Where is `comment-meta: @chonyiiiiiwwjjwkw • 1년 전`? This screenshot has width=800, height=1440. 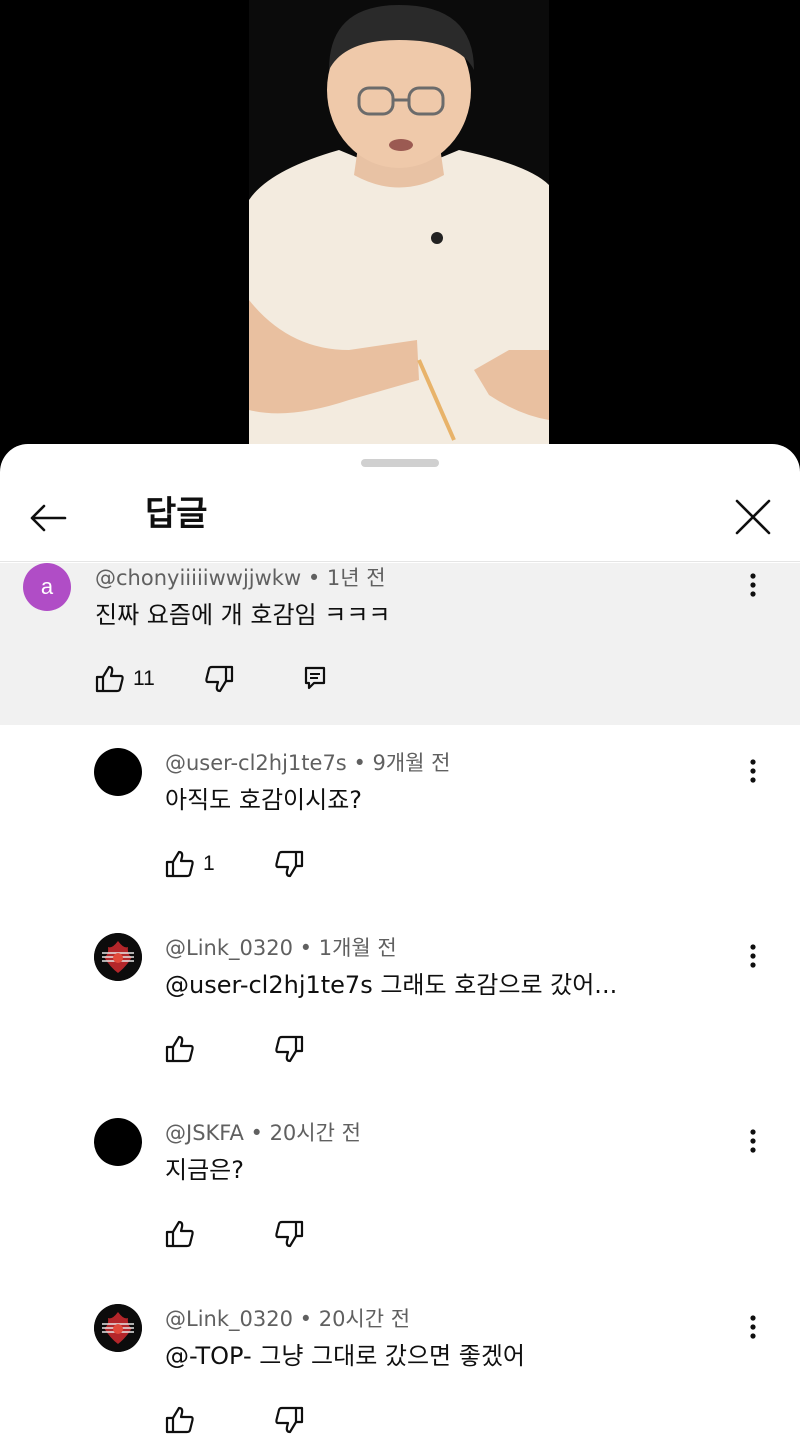 comment-meta: @chonyiiiiiwwjjwkw • 1년 전 is located at coordinates (240, 578).